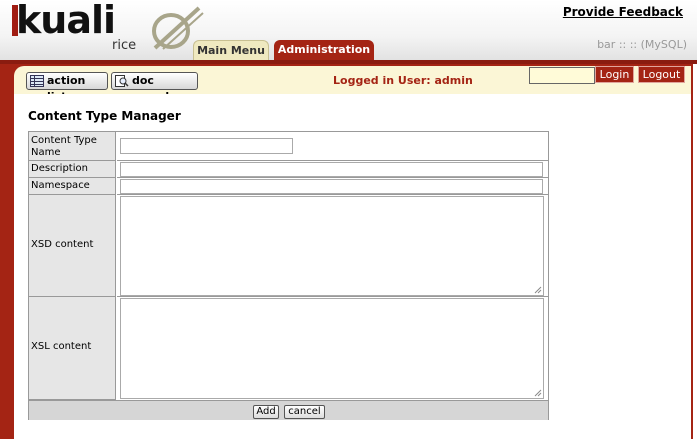  Describe the element at coordinates (66, 21) in the screenshot. I see `logo-text: kuali` at that location.